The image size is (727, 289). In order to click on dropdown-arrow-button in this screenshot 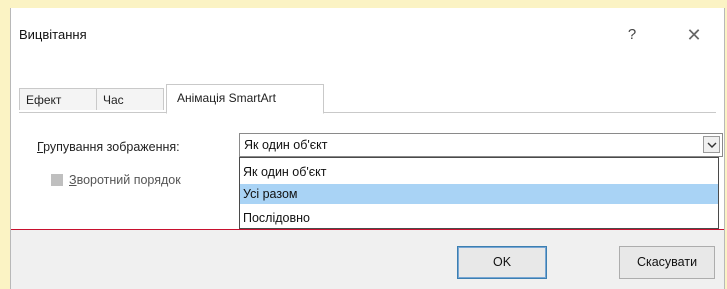, I will do `click(711, 144)`.